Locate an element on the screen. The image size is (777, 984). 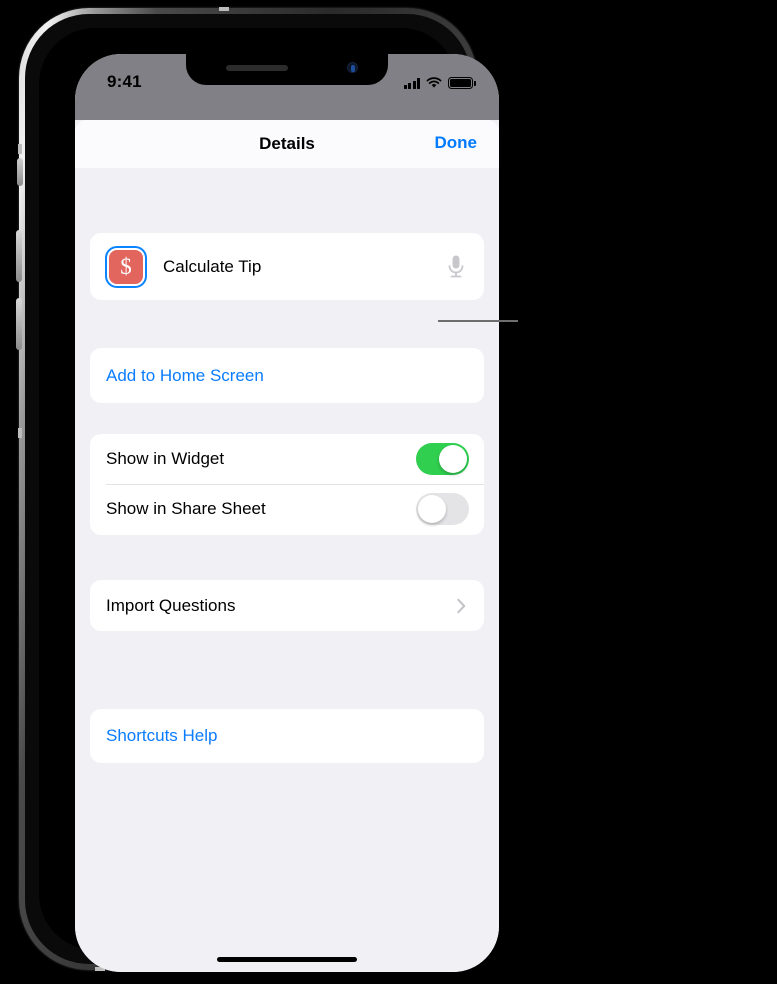
callout-leader-line is located at coordinates (478, 321).